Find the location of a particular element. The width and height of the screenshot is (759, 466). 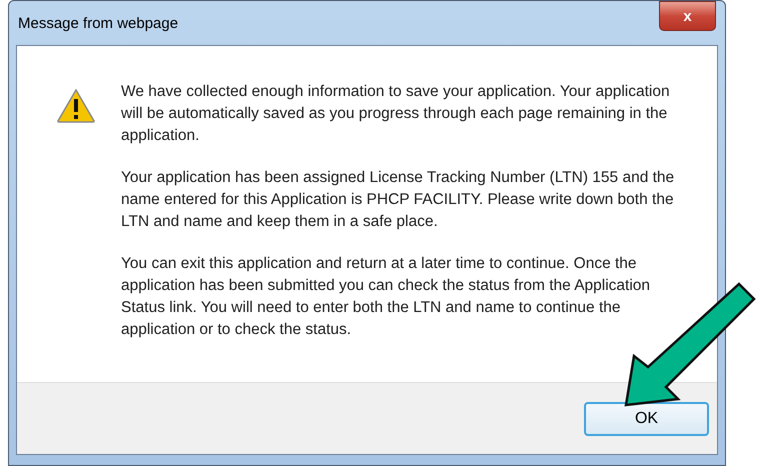

warning-icon is located at coordinates (76, 106).